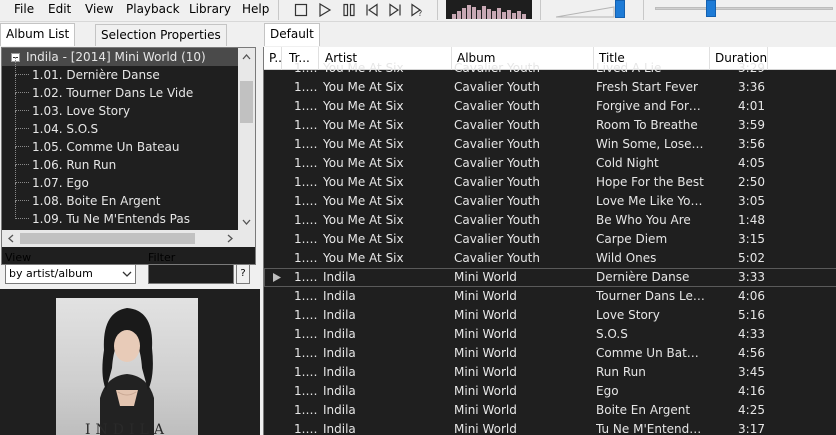  What do you see at coordinates (497, 87) in the screenshot?
I see `row-album: Cavalier Youth` at bounding box center [497, 87].